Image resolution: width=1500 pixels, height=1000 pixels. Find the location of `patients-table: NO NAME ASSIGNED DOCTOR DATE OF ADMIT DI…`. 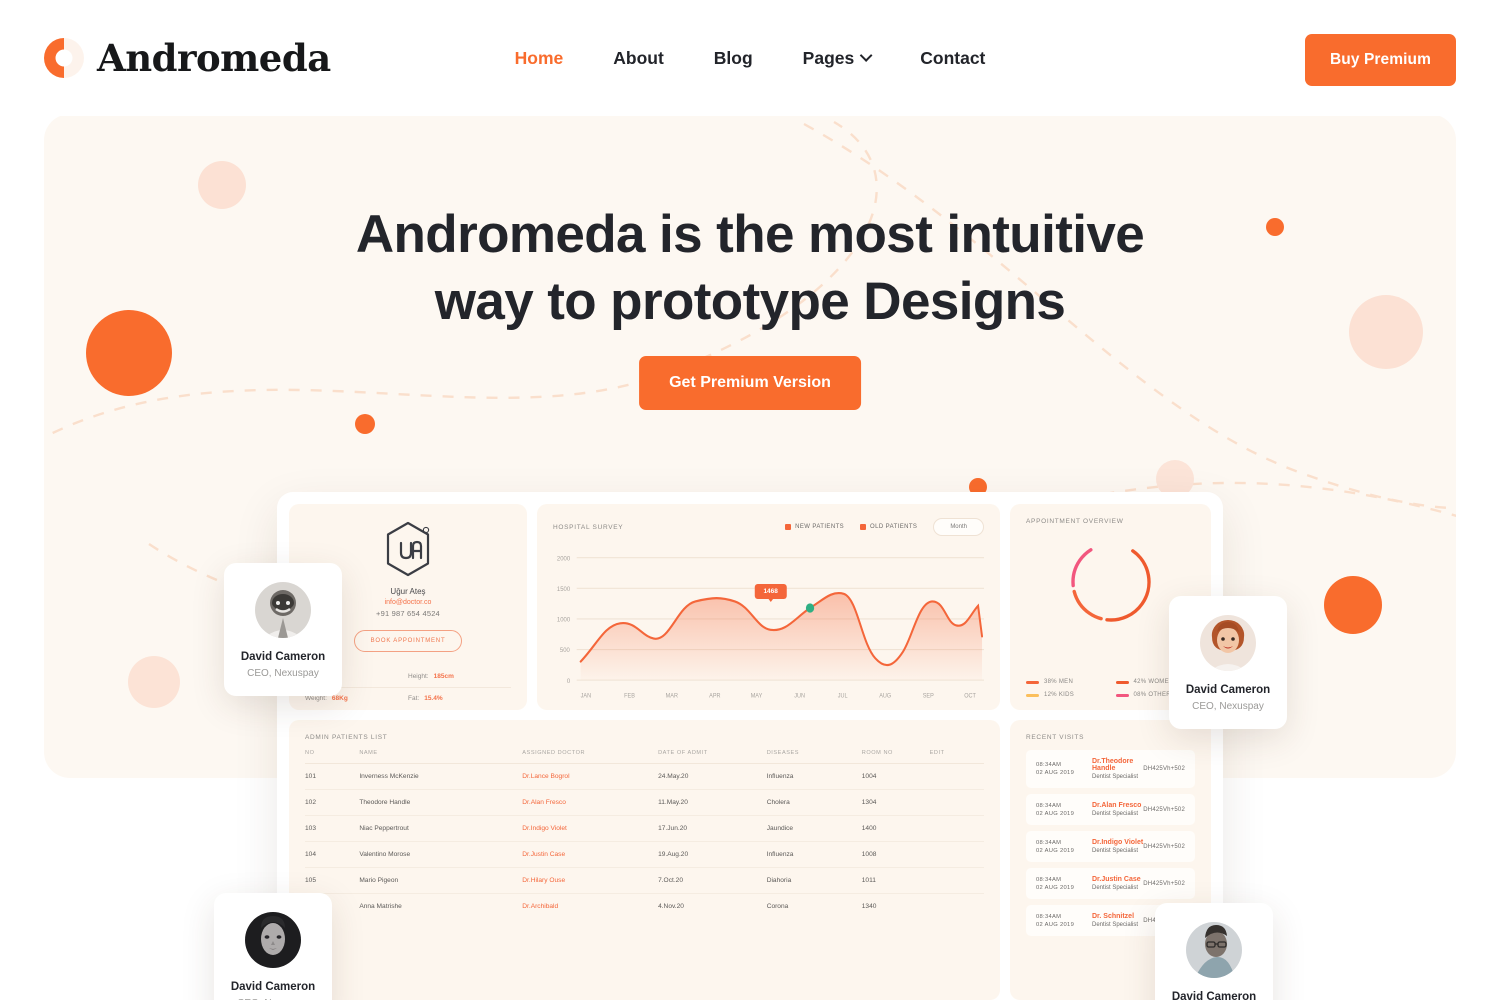

patients-table: NO NAME ASSIGNED DOCTOR DATE OF ADMIT DI… is located at coordinates (644, 834).